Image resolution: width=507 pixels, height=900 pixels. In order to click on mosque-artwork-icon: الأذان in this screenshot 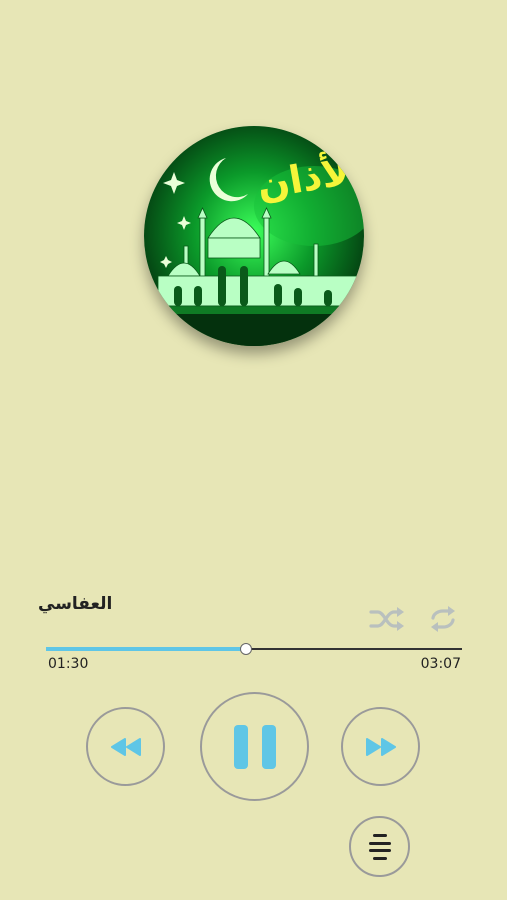, I will do `click(254, 236)`.